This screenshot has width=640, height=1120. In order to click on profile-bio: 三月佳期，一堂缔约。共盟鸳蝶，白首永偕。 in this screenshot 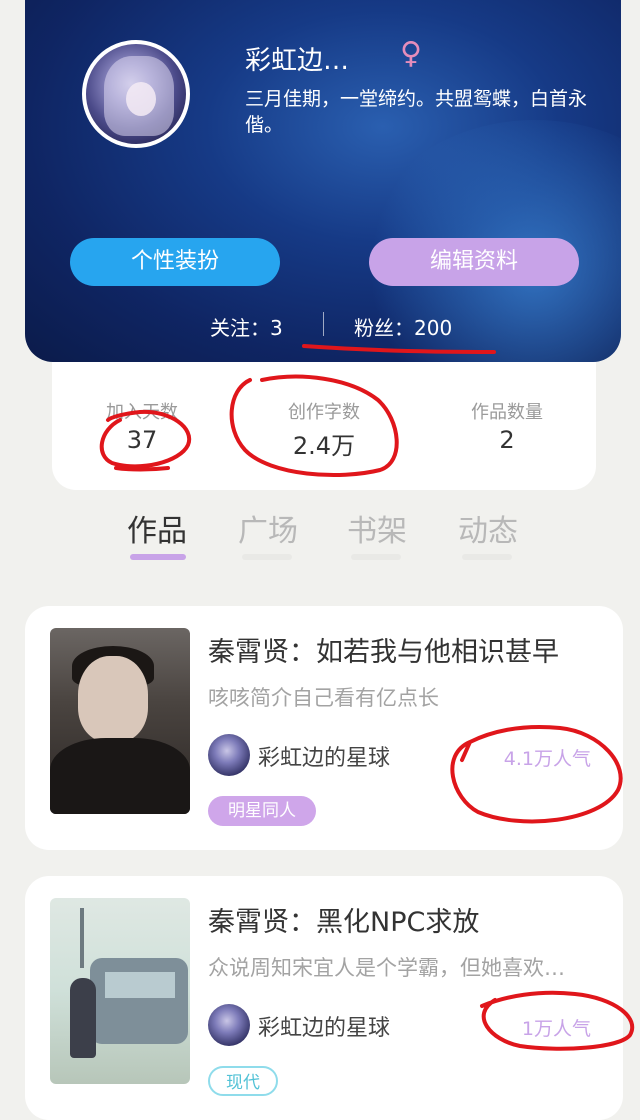, I will do `click(416, 112)`.